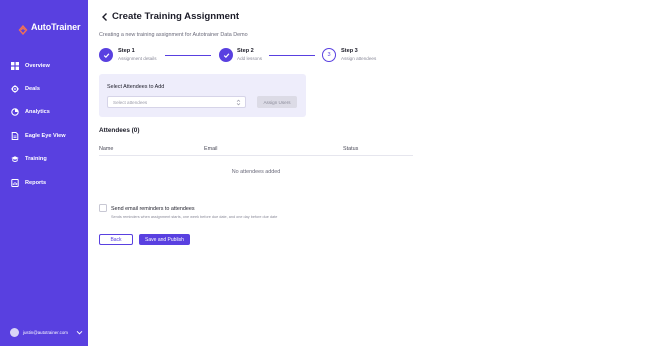  I want to click on assign-users-label: Assign Users, so click(277, 102).